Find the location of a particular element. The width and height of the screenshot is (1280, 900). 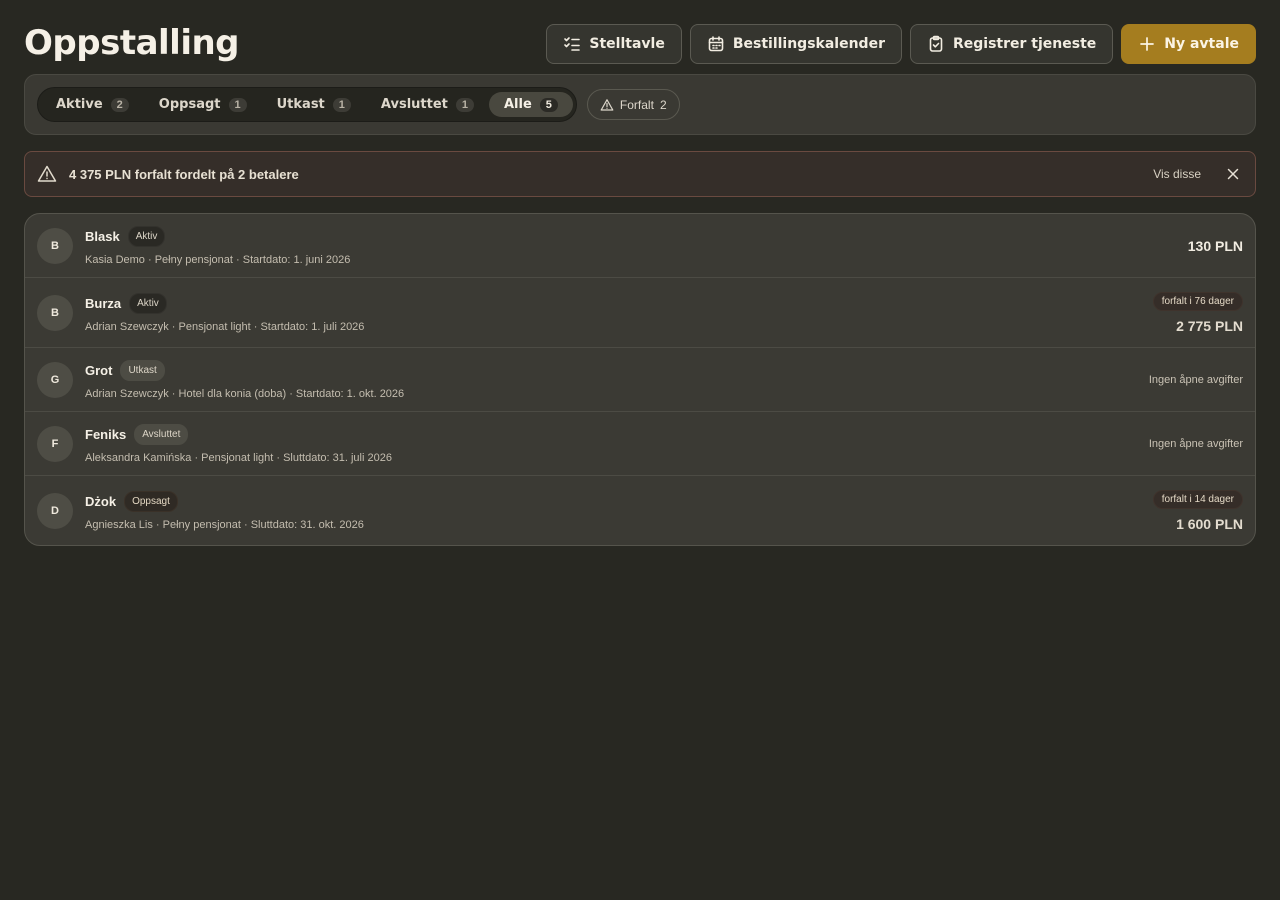

name-line: Grot Utkast is located at coordinates (244, 370).